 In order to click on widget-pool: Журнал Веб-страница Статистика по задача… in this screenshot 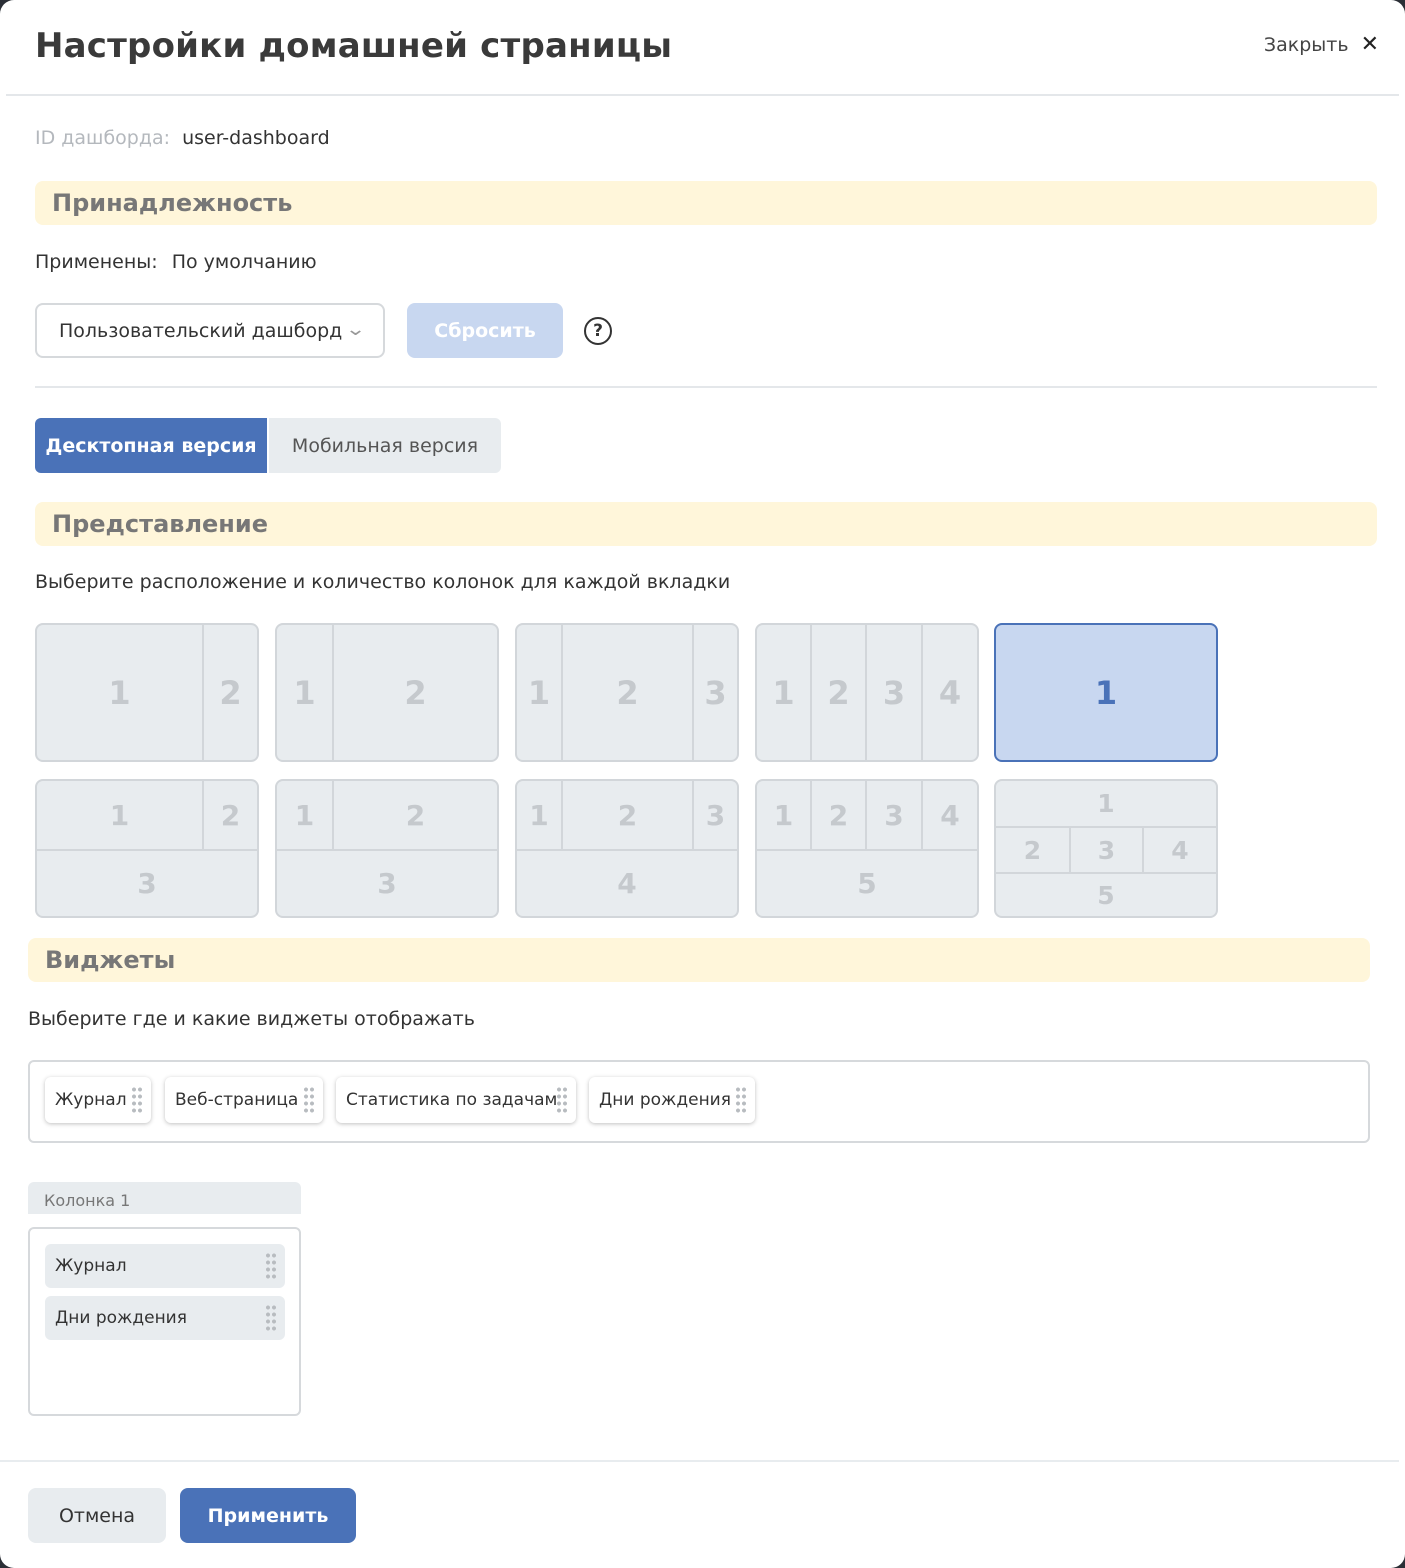, I will do `click(699, 1101)`.